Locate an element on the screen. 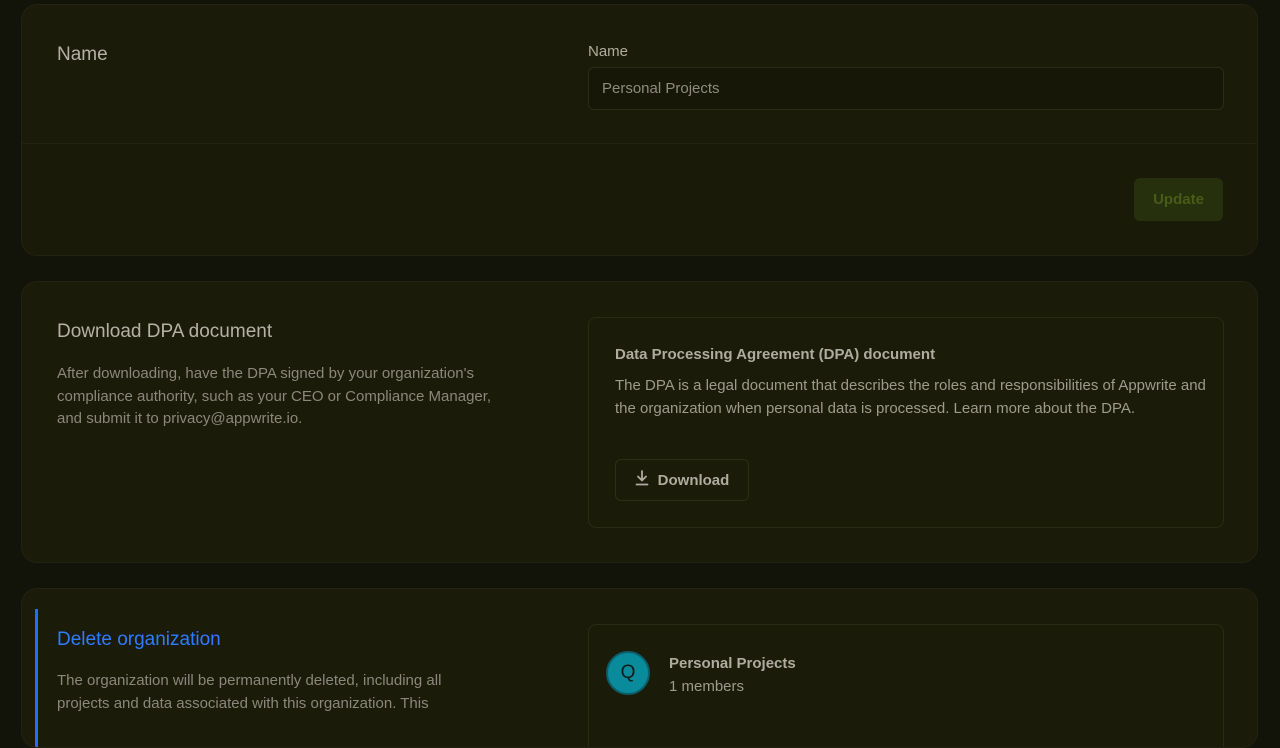 The height and width of the screenshot is (748, 1280). download-icon is located at coordinates (642, 480).